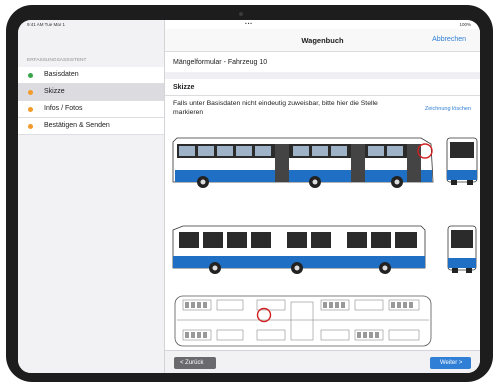 This screenshot has height=385, width=501. What do you see at coordinates (322, 361) in the screenshot?
I see `bottom-toolbar: < Zurück Weiter >` at bounding box center [322, 361].